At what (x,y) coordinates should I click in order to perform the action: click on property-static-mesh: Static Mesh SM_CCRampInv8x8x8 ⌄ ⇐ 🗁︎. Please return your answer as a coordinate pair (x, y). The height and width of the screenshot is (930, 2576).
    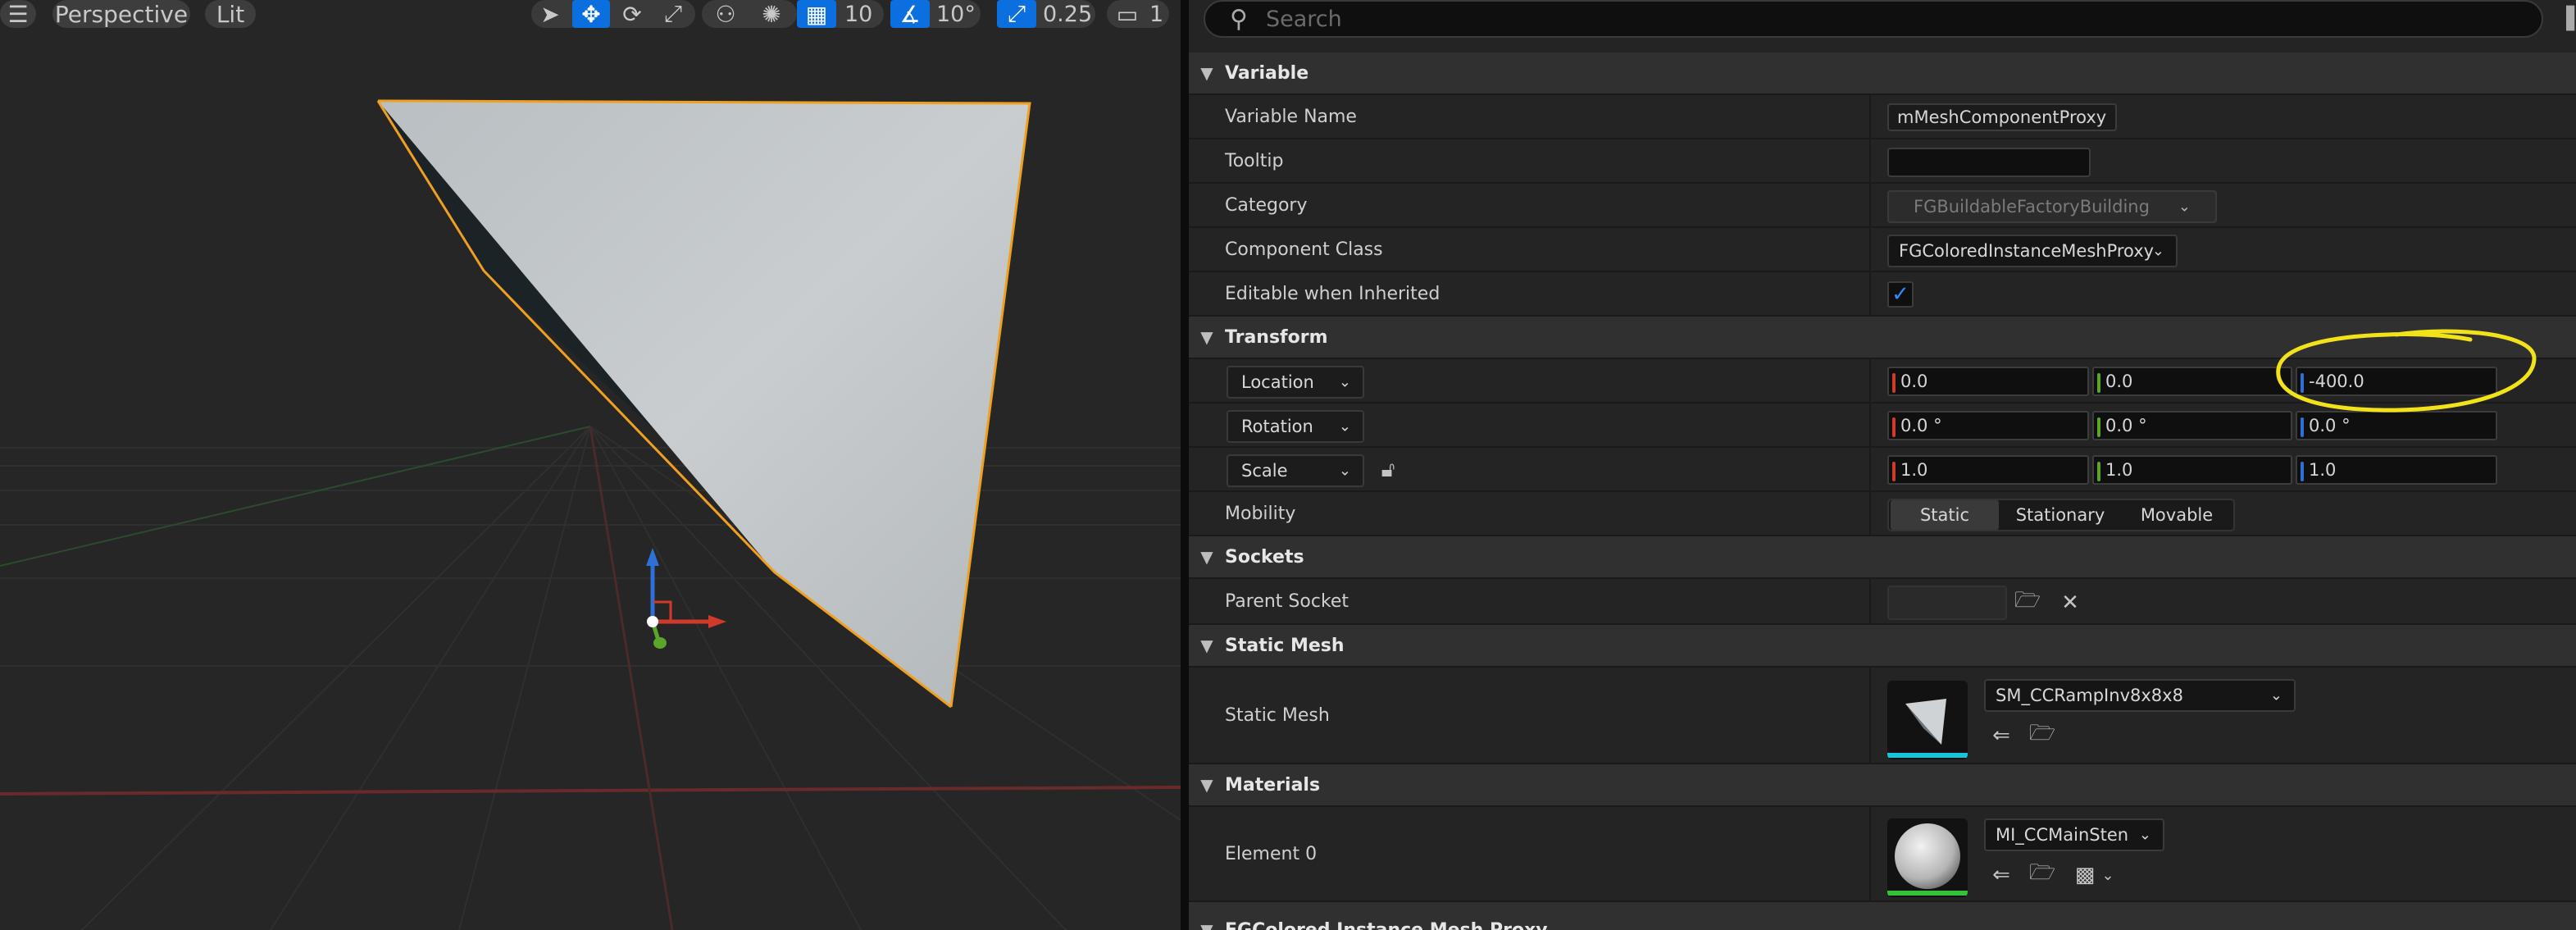
    Looking at the image, I should click on (1883, 716).